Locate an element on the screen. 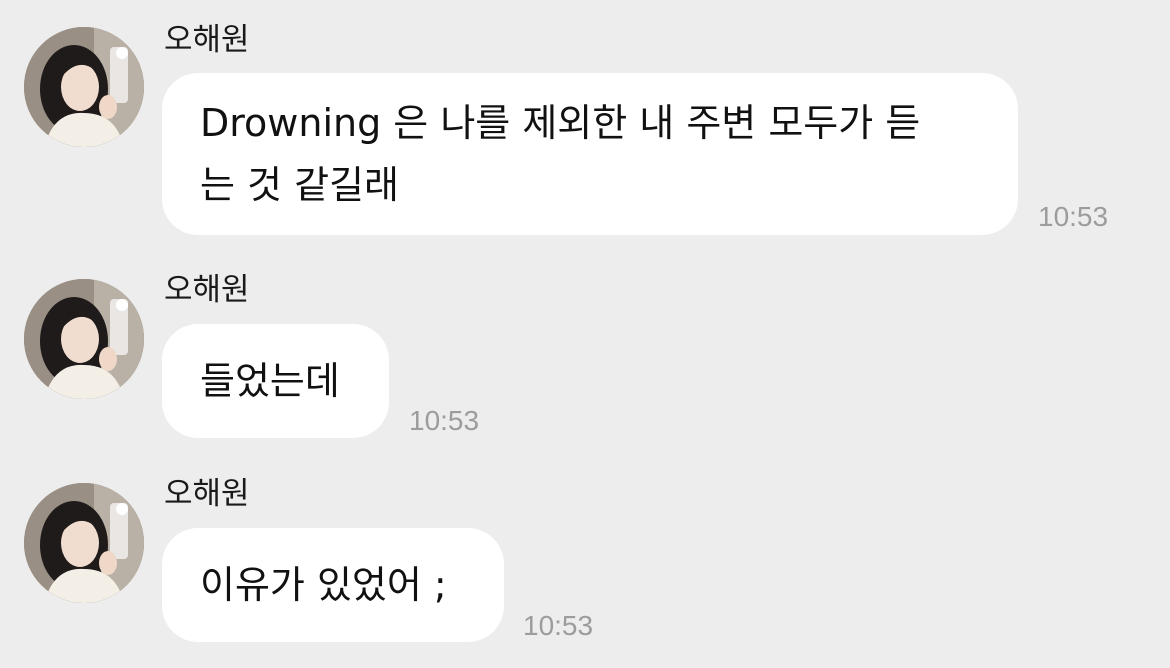 The image size is (1170, 668). message-bubble: 이유가 있었어 ; is located at coordinates (333, 585).